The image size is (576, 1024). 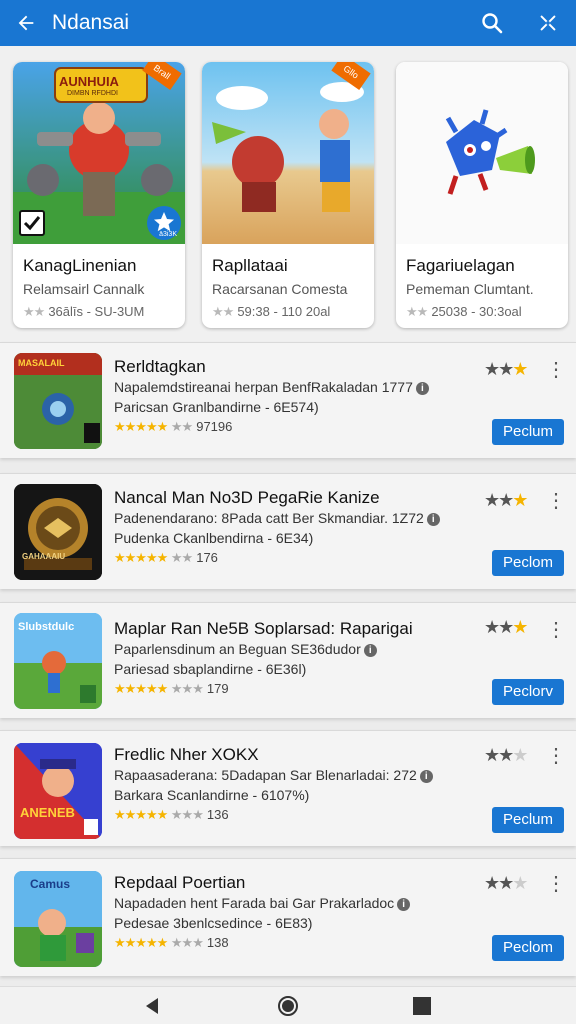 I want to click on app-rating: ★★★★★ ★★★ 136, so click(x=171, y=815).